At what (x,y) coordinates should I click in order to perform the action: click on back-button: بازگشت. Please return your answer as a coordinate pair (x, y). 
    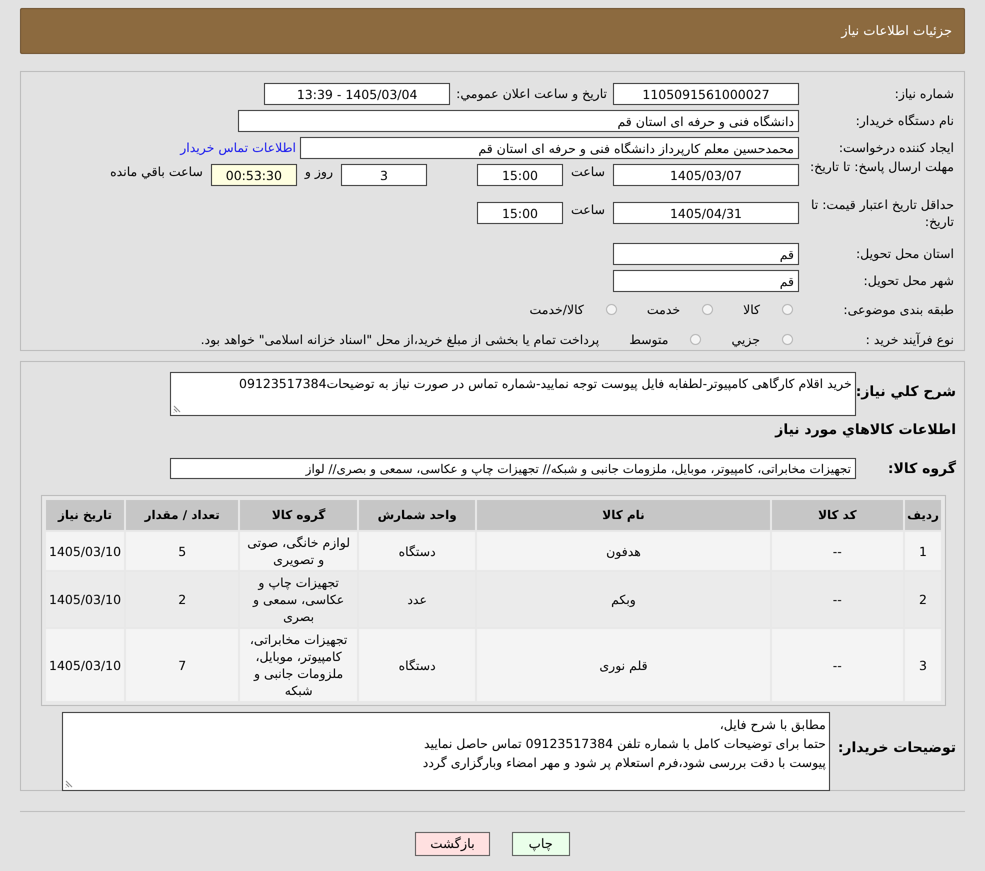
    Looking at the image, I should click on (452, 844).